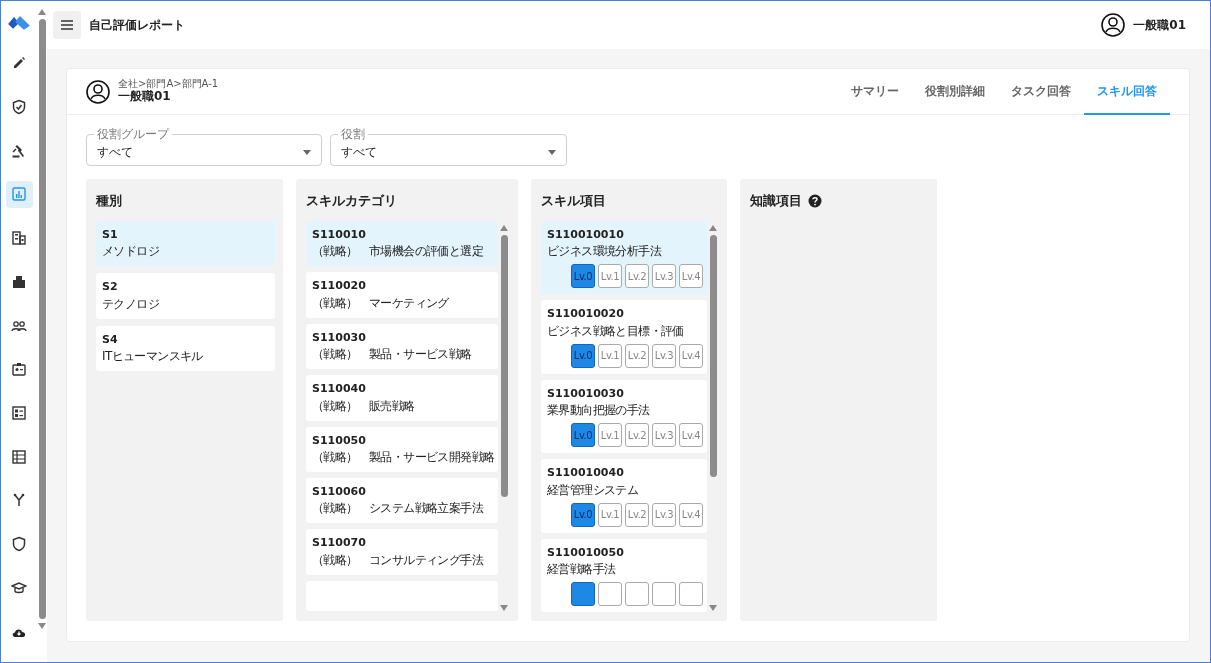 Image resolution: width=1211 pixels, height=663 pixels. What do you see at coordinates (19, 413) in the screenshot?
I see `list-icon` at bounding box center [19, 413].